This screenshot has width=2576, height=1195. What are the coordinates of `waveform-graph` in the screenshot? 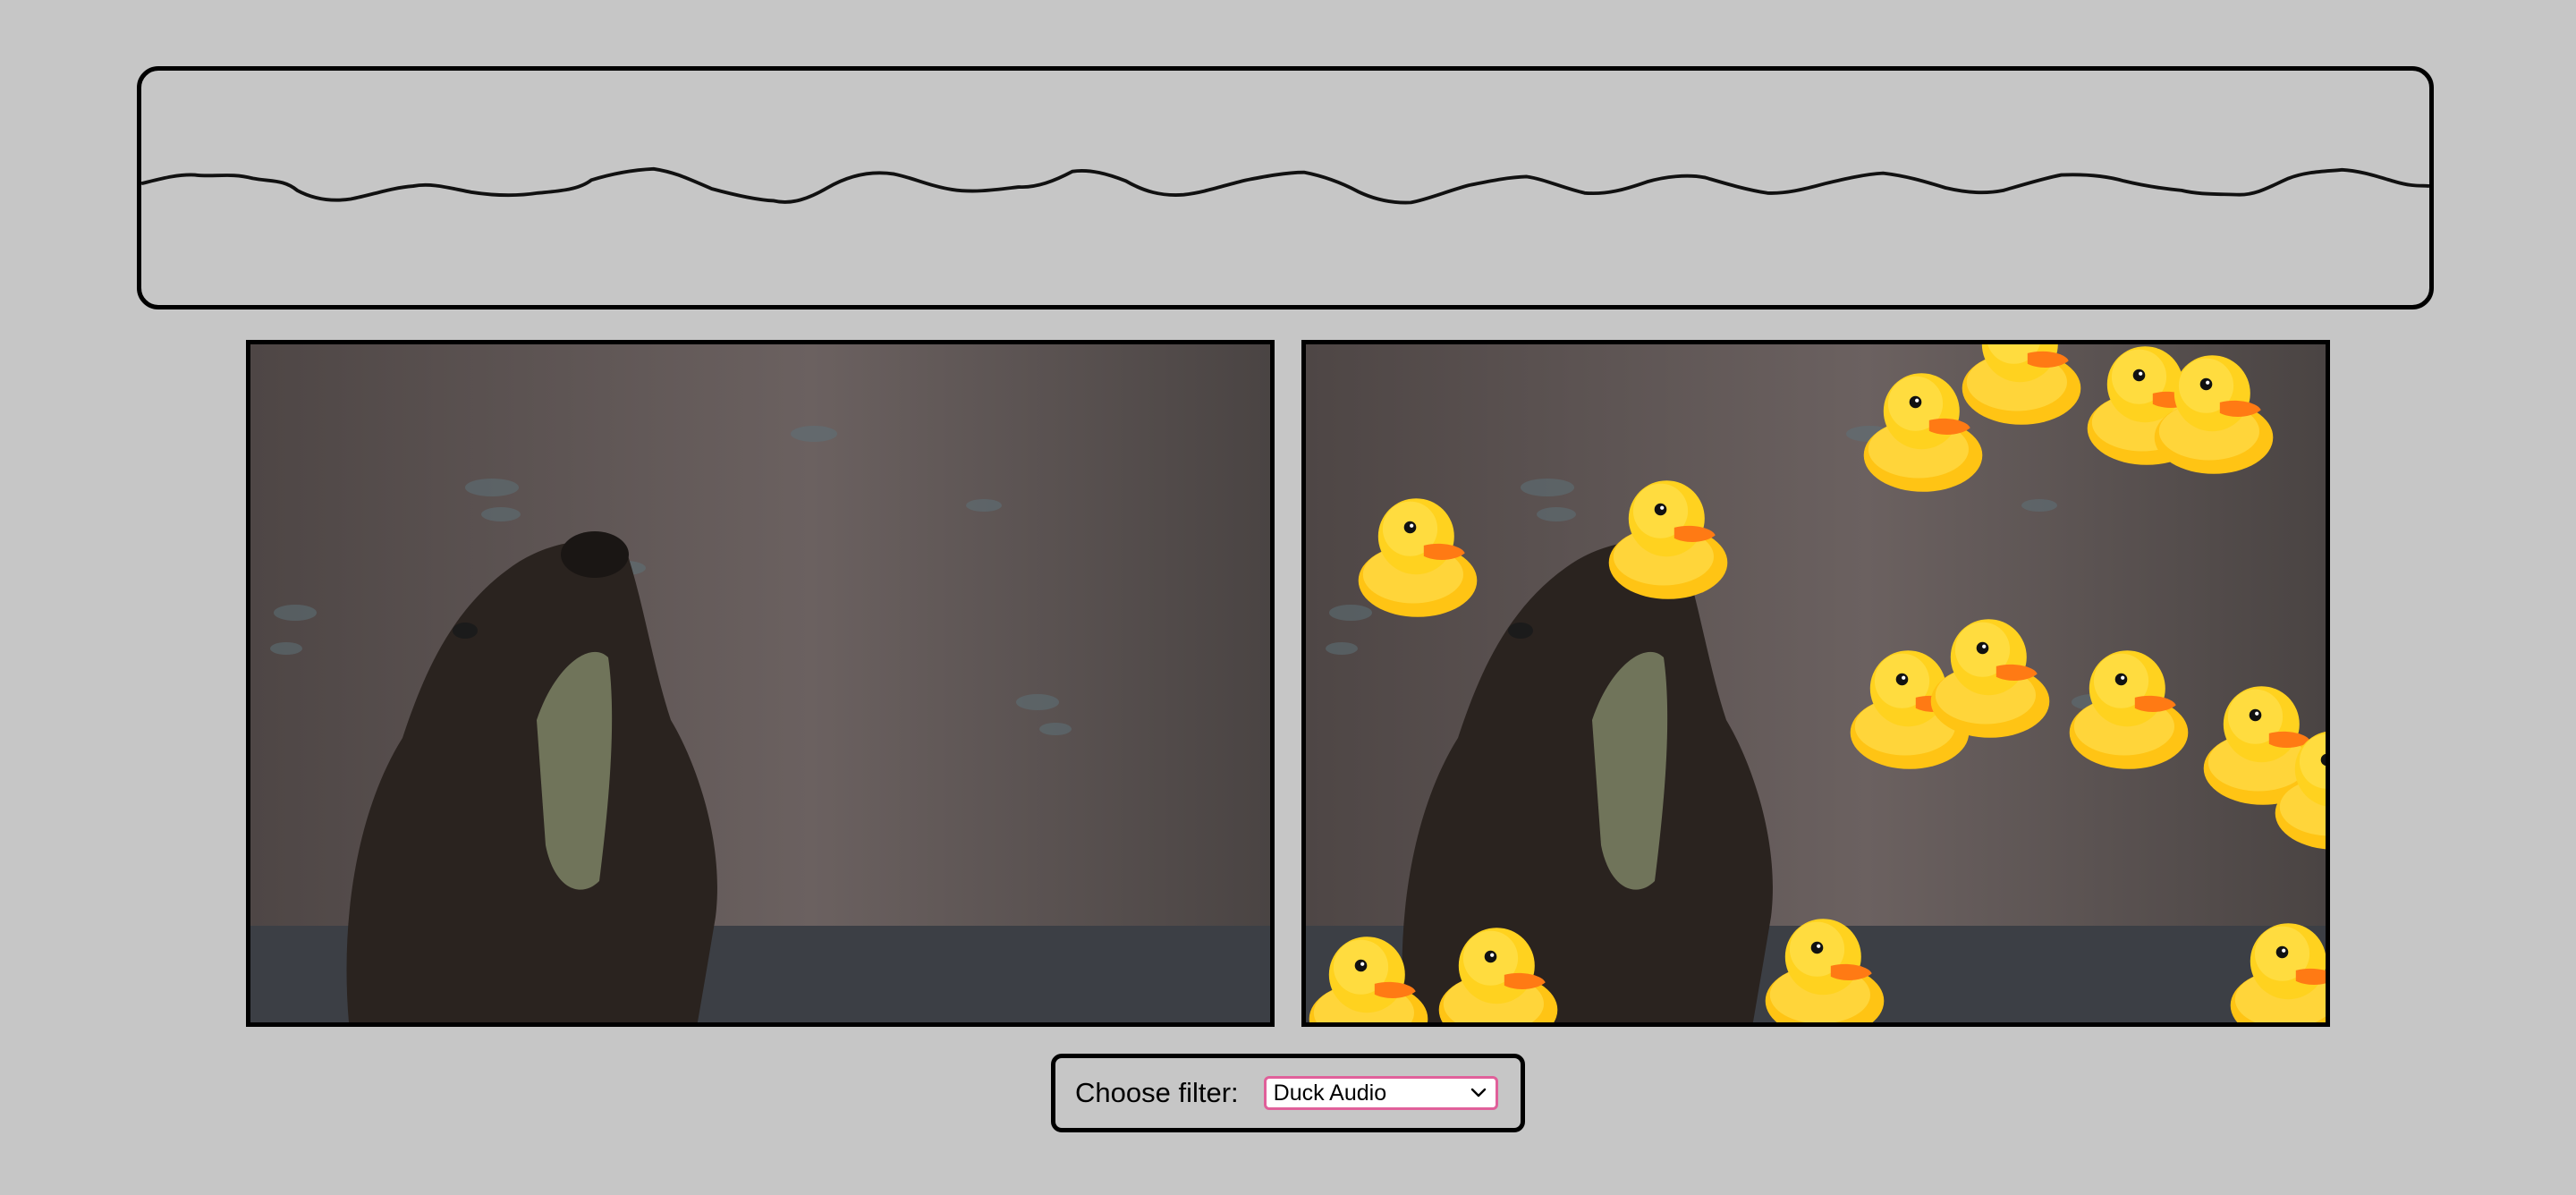 It's located at (1285, 185).